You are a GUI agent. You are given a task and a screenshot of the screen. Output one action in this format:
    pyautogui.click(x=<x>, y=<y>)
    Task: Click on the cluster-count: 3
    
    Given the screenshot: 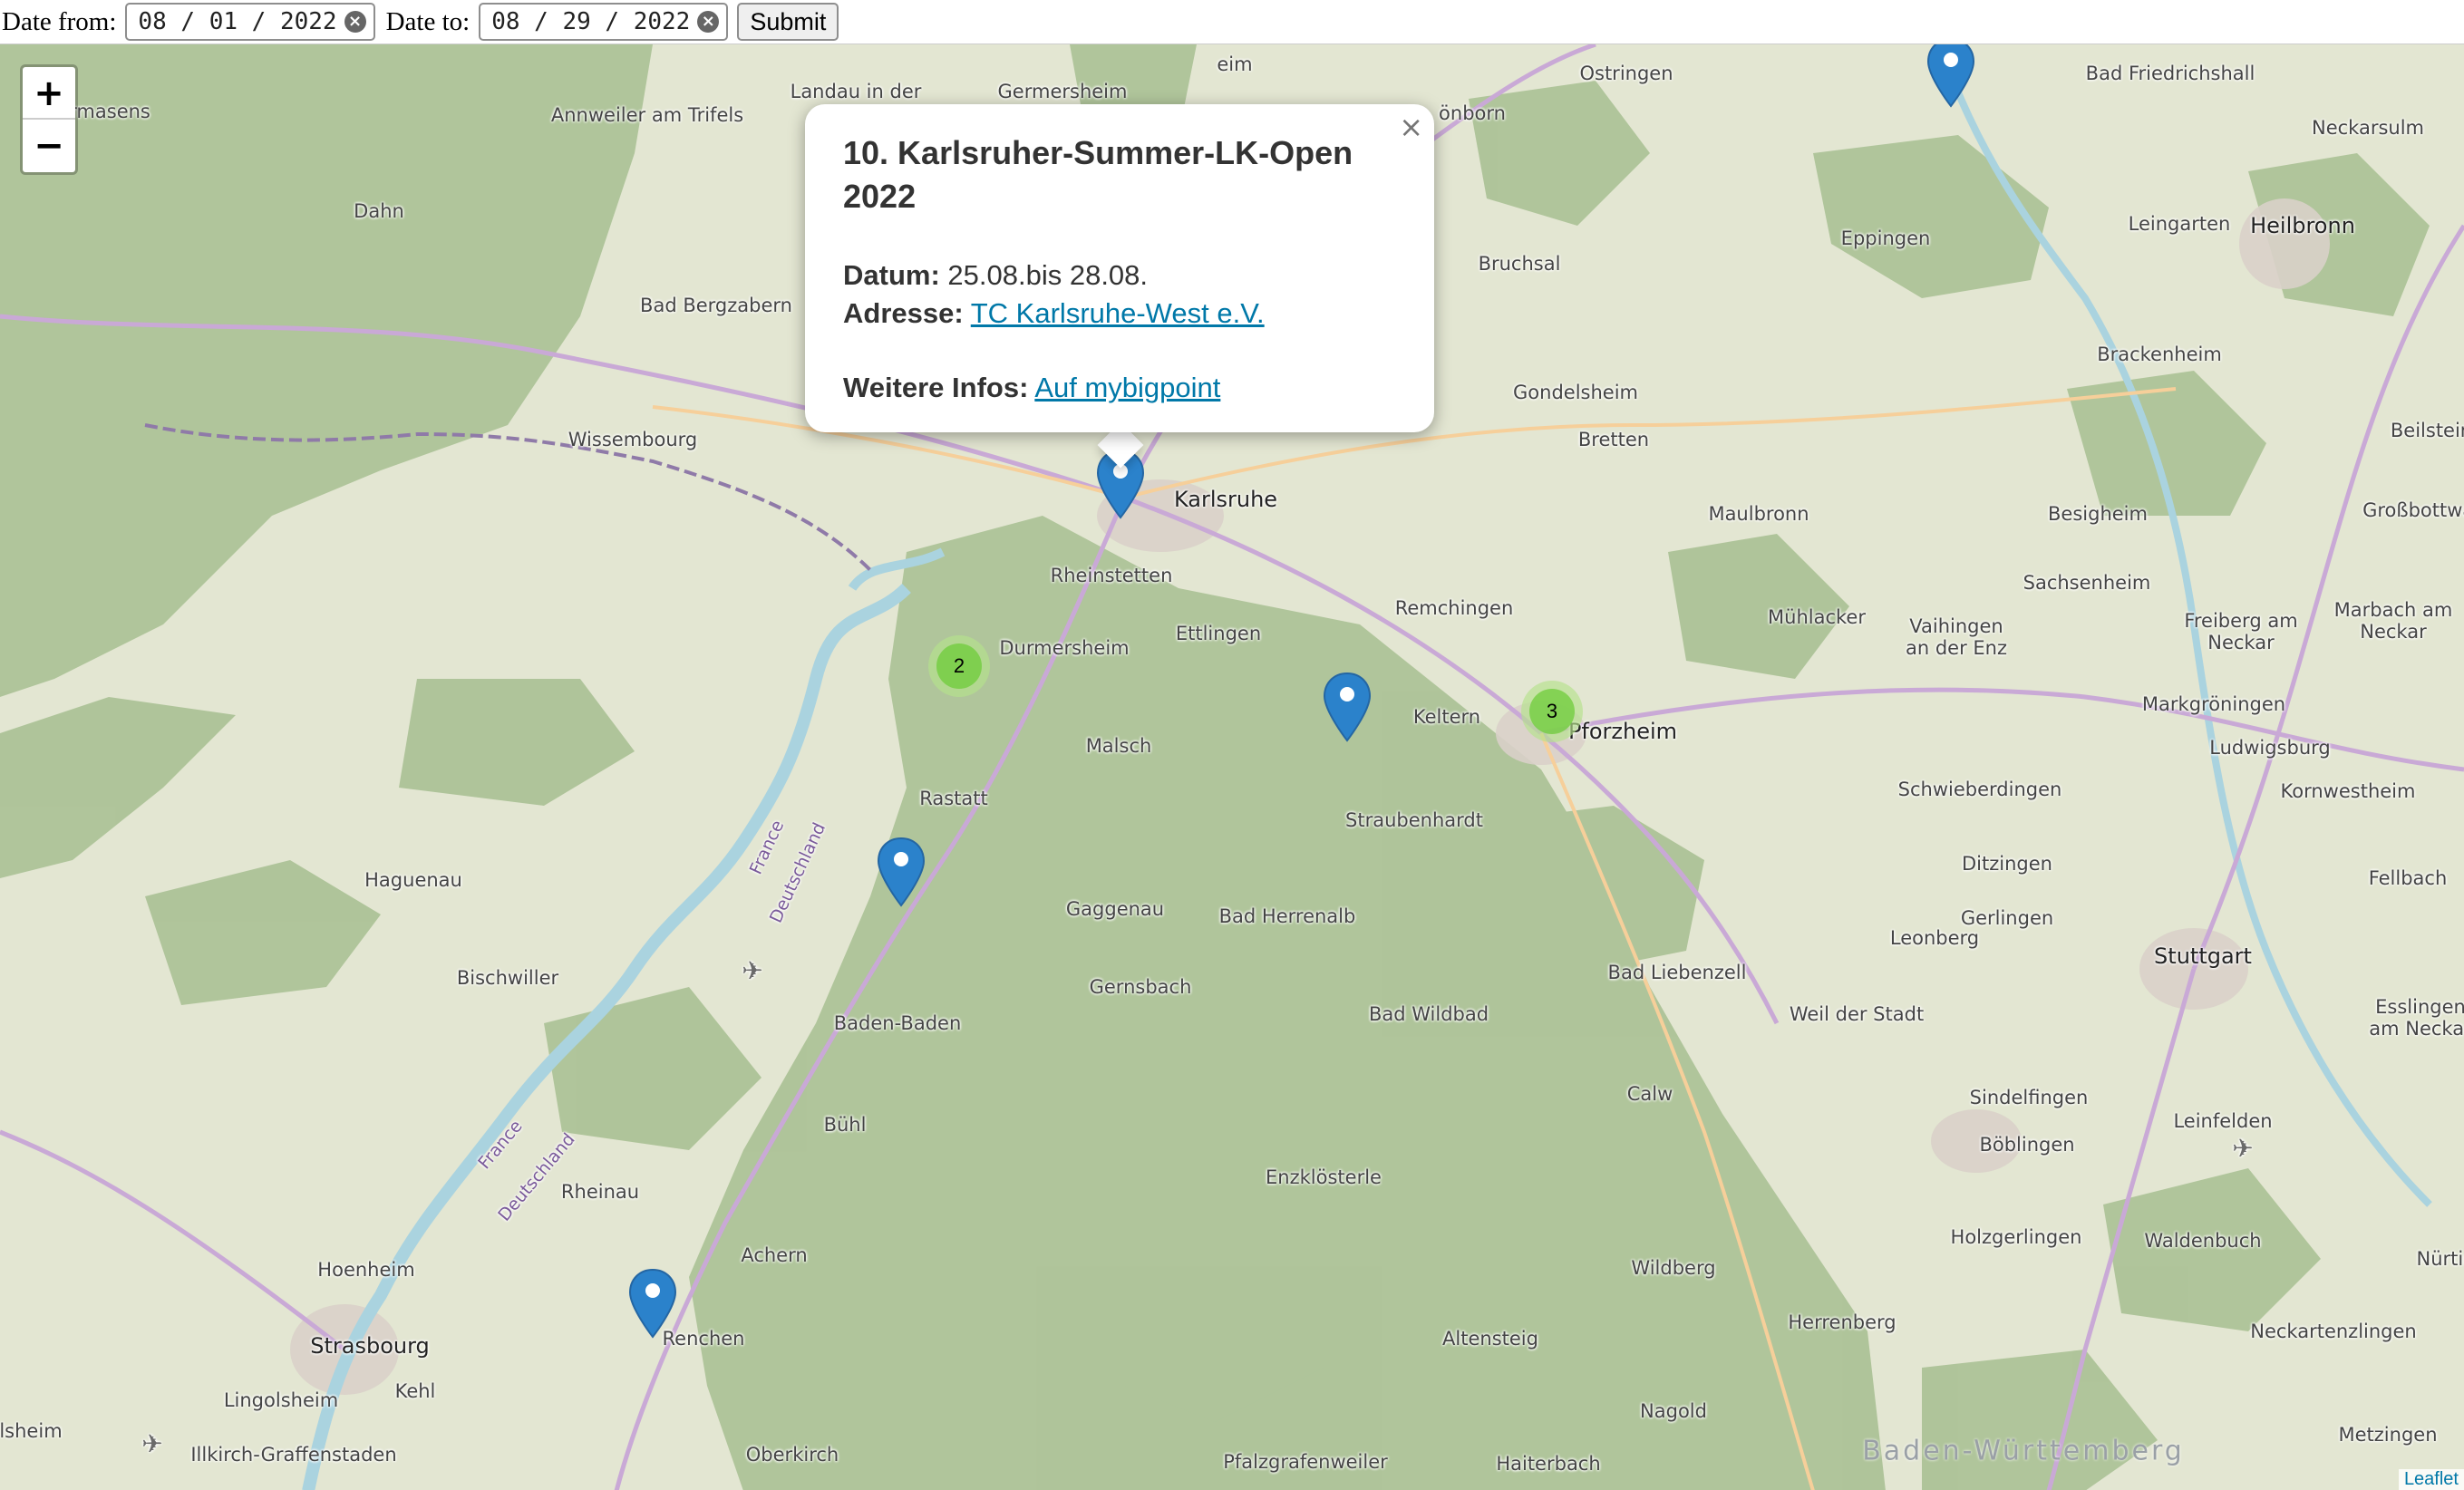 What is the action you would take?
    pyautogui.click(x=1552, y=711)
    